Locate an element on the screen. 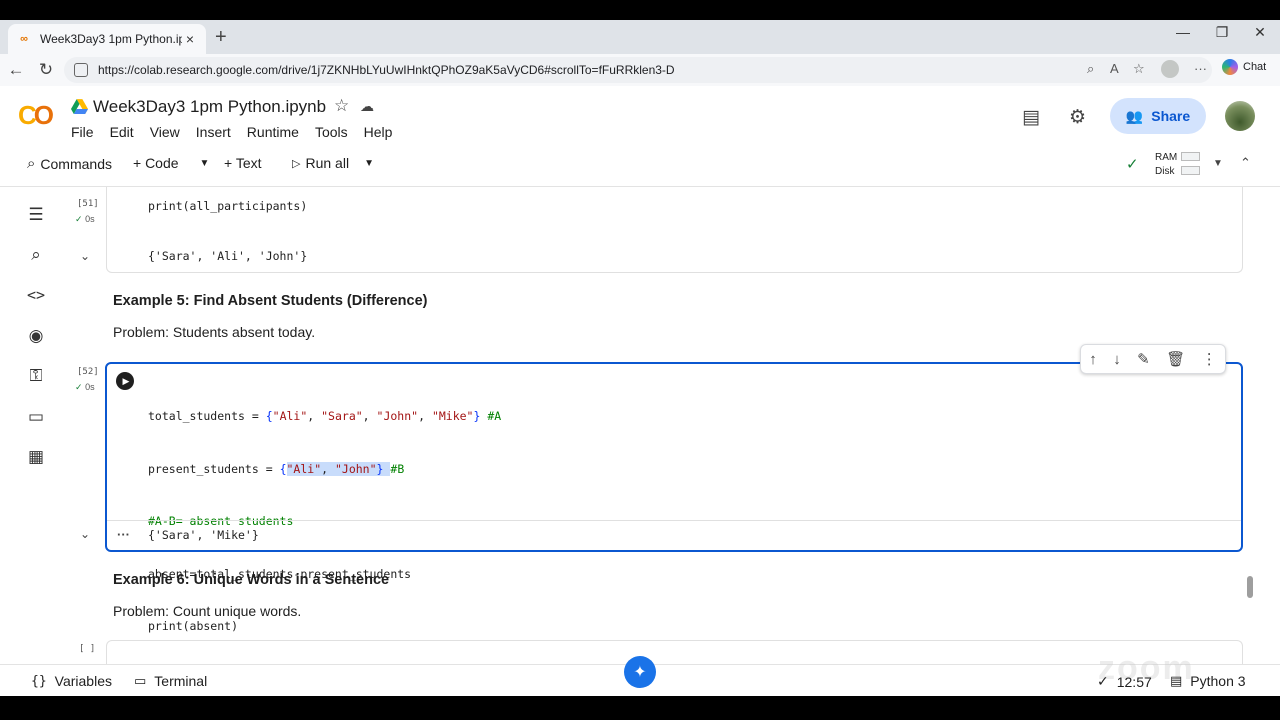 Image resolution: width=1280 pixels, height=720 pixels. menu-help: Help is located at coordinates (378, 132).